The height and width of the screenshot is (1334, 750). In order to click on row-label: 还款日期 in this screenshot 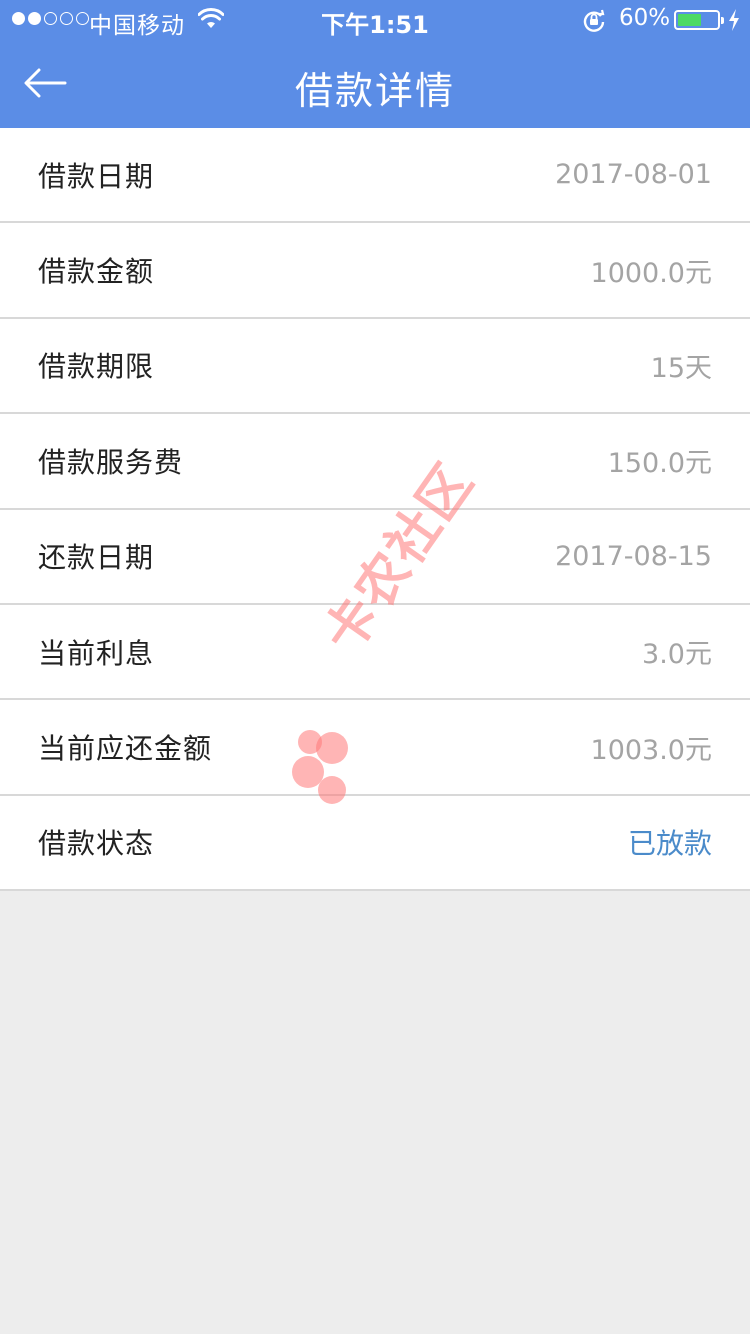, I will do `click(96, 558)`.